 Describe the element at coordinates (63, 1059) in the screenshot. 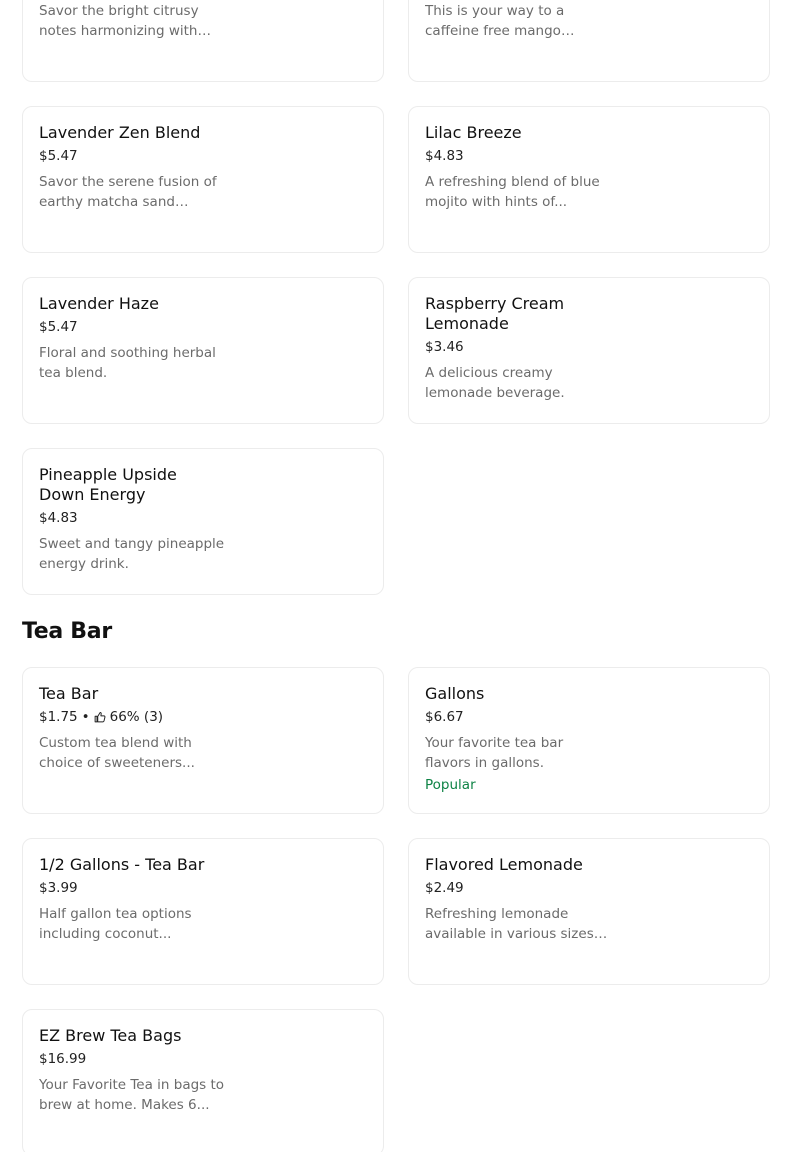

I see `item-price: $16.99` at that location.